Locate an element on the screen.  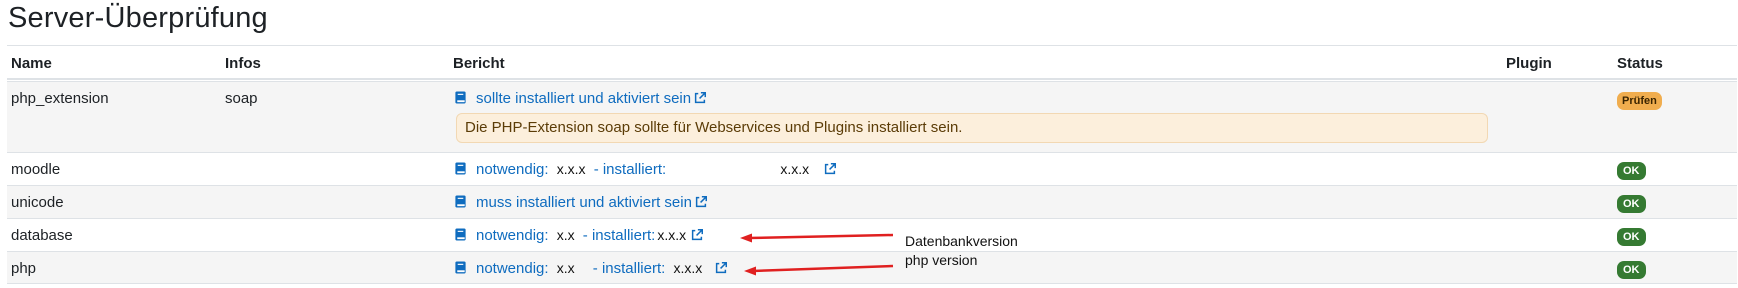
annotation-arrows is located at coordinates (817, 254).